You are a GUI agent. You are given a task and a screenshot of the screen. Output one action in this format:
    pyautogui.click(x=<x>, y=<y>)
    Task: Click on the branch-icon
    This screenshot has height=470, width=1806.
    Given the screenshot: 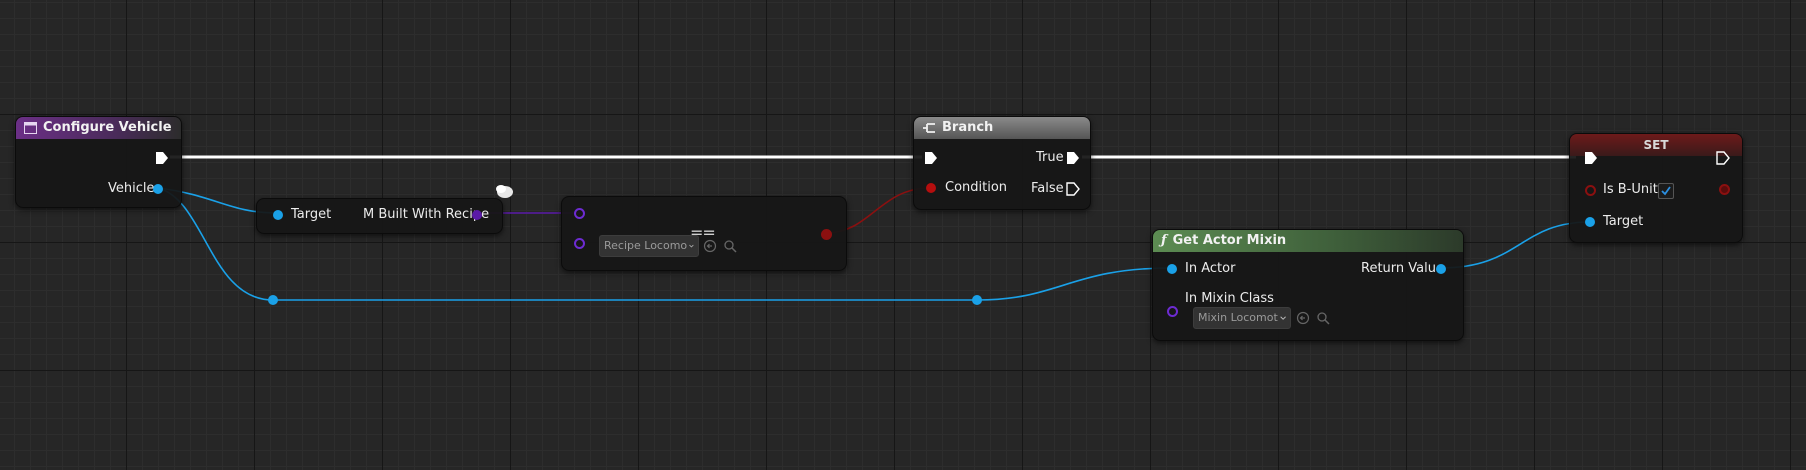 What is the action you would take?
    pyautogui.click(x=929, y=128)
    